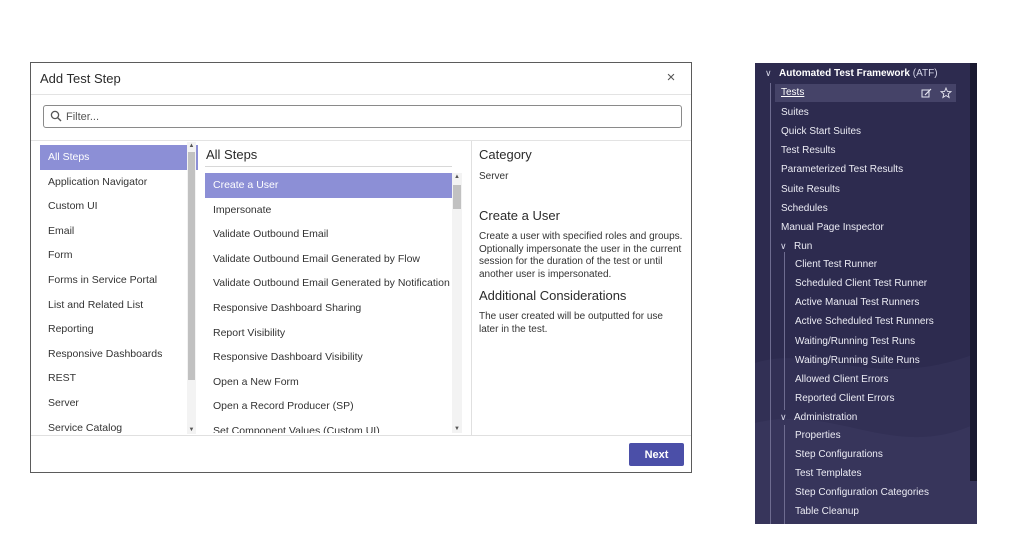 This screenshot has height=553, width=1015. I want to click on category-item: List and Related List, so click(119, 305).